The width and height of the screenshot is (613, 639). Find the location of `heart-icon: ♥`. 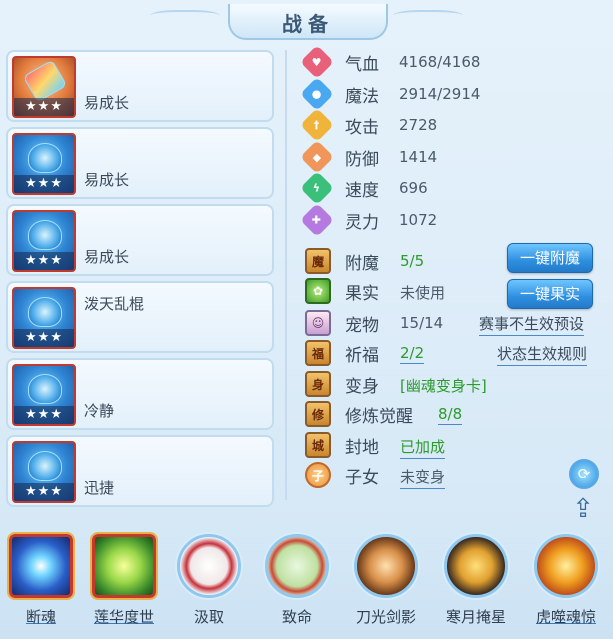

heart-icon: ♥ is located at coordinates (317, 62).